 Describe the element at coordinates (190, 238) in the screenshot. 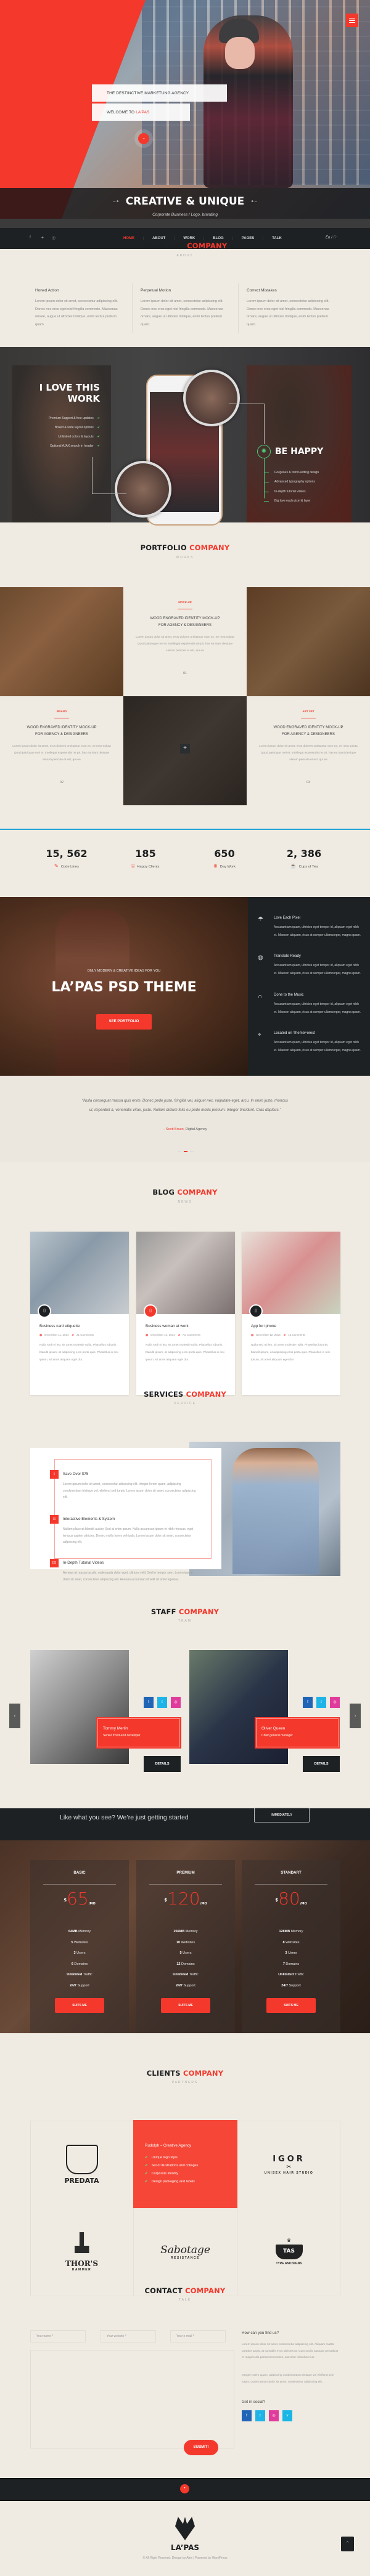

I see `nav-item-work: WORK` at that location.